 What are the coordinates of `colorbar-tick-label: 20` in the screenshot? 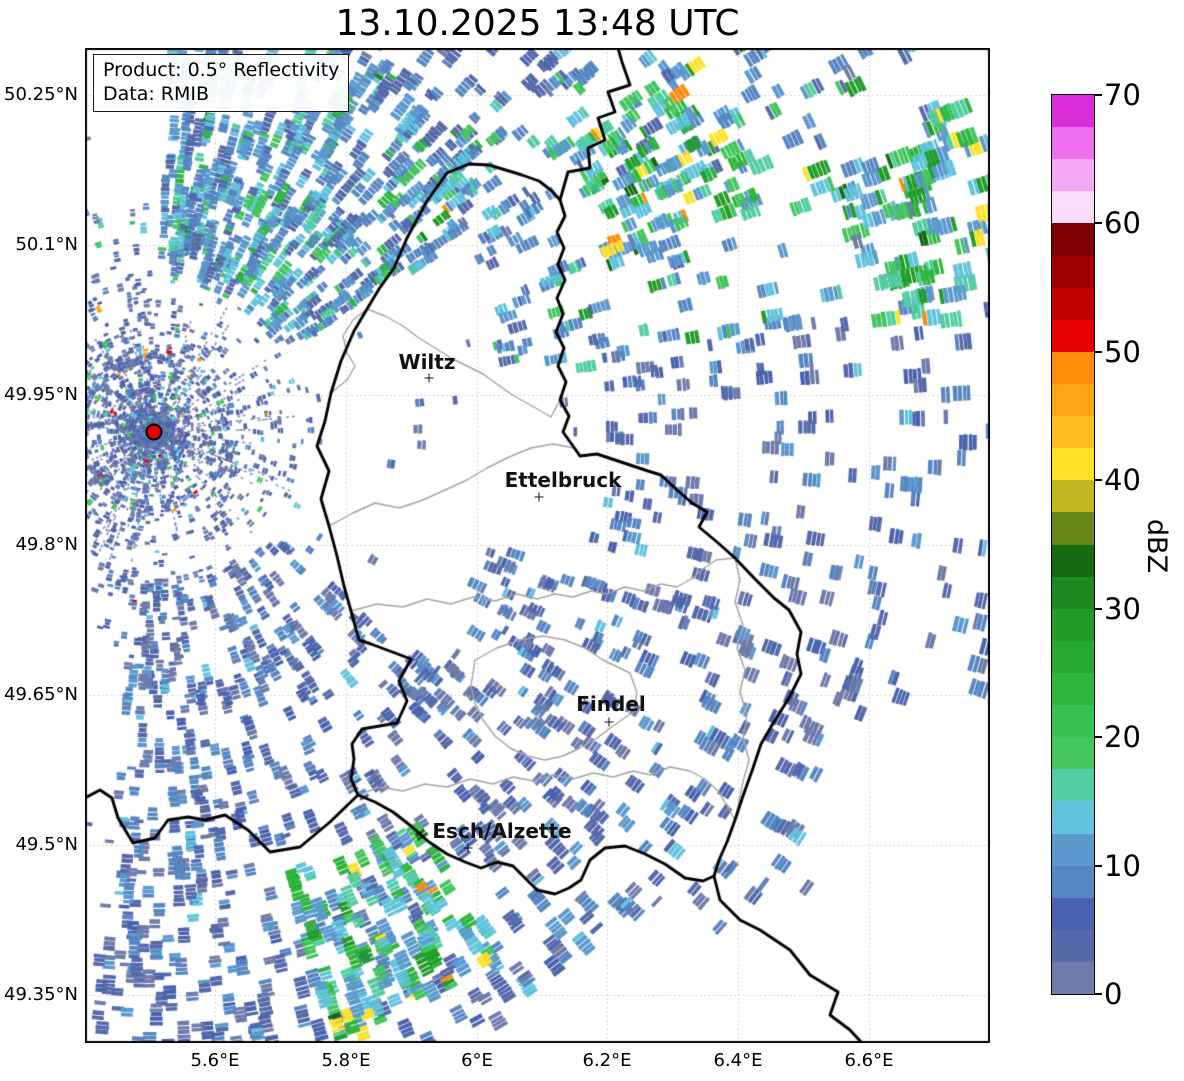 It's located at (1122, 737).